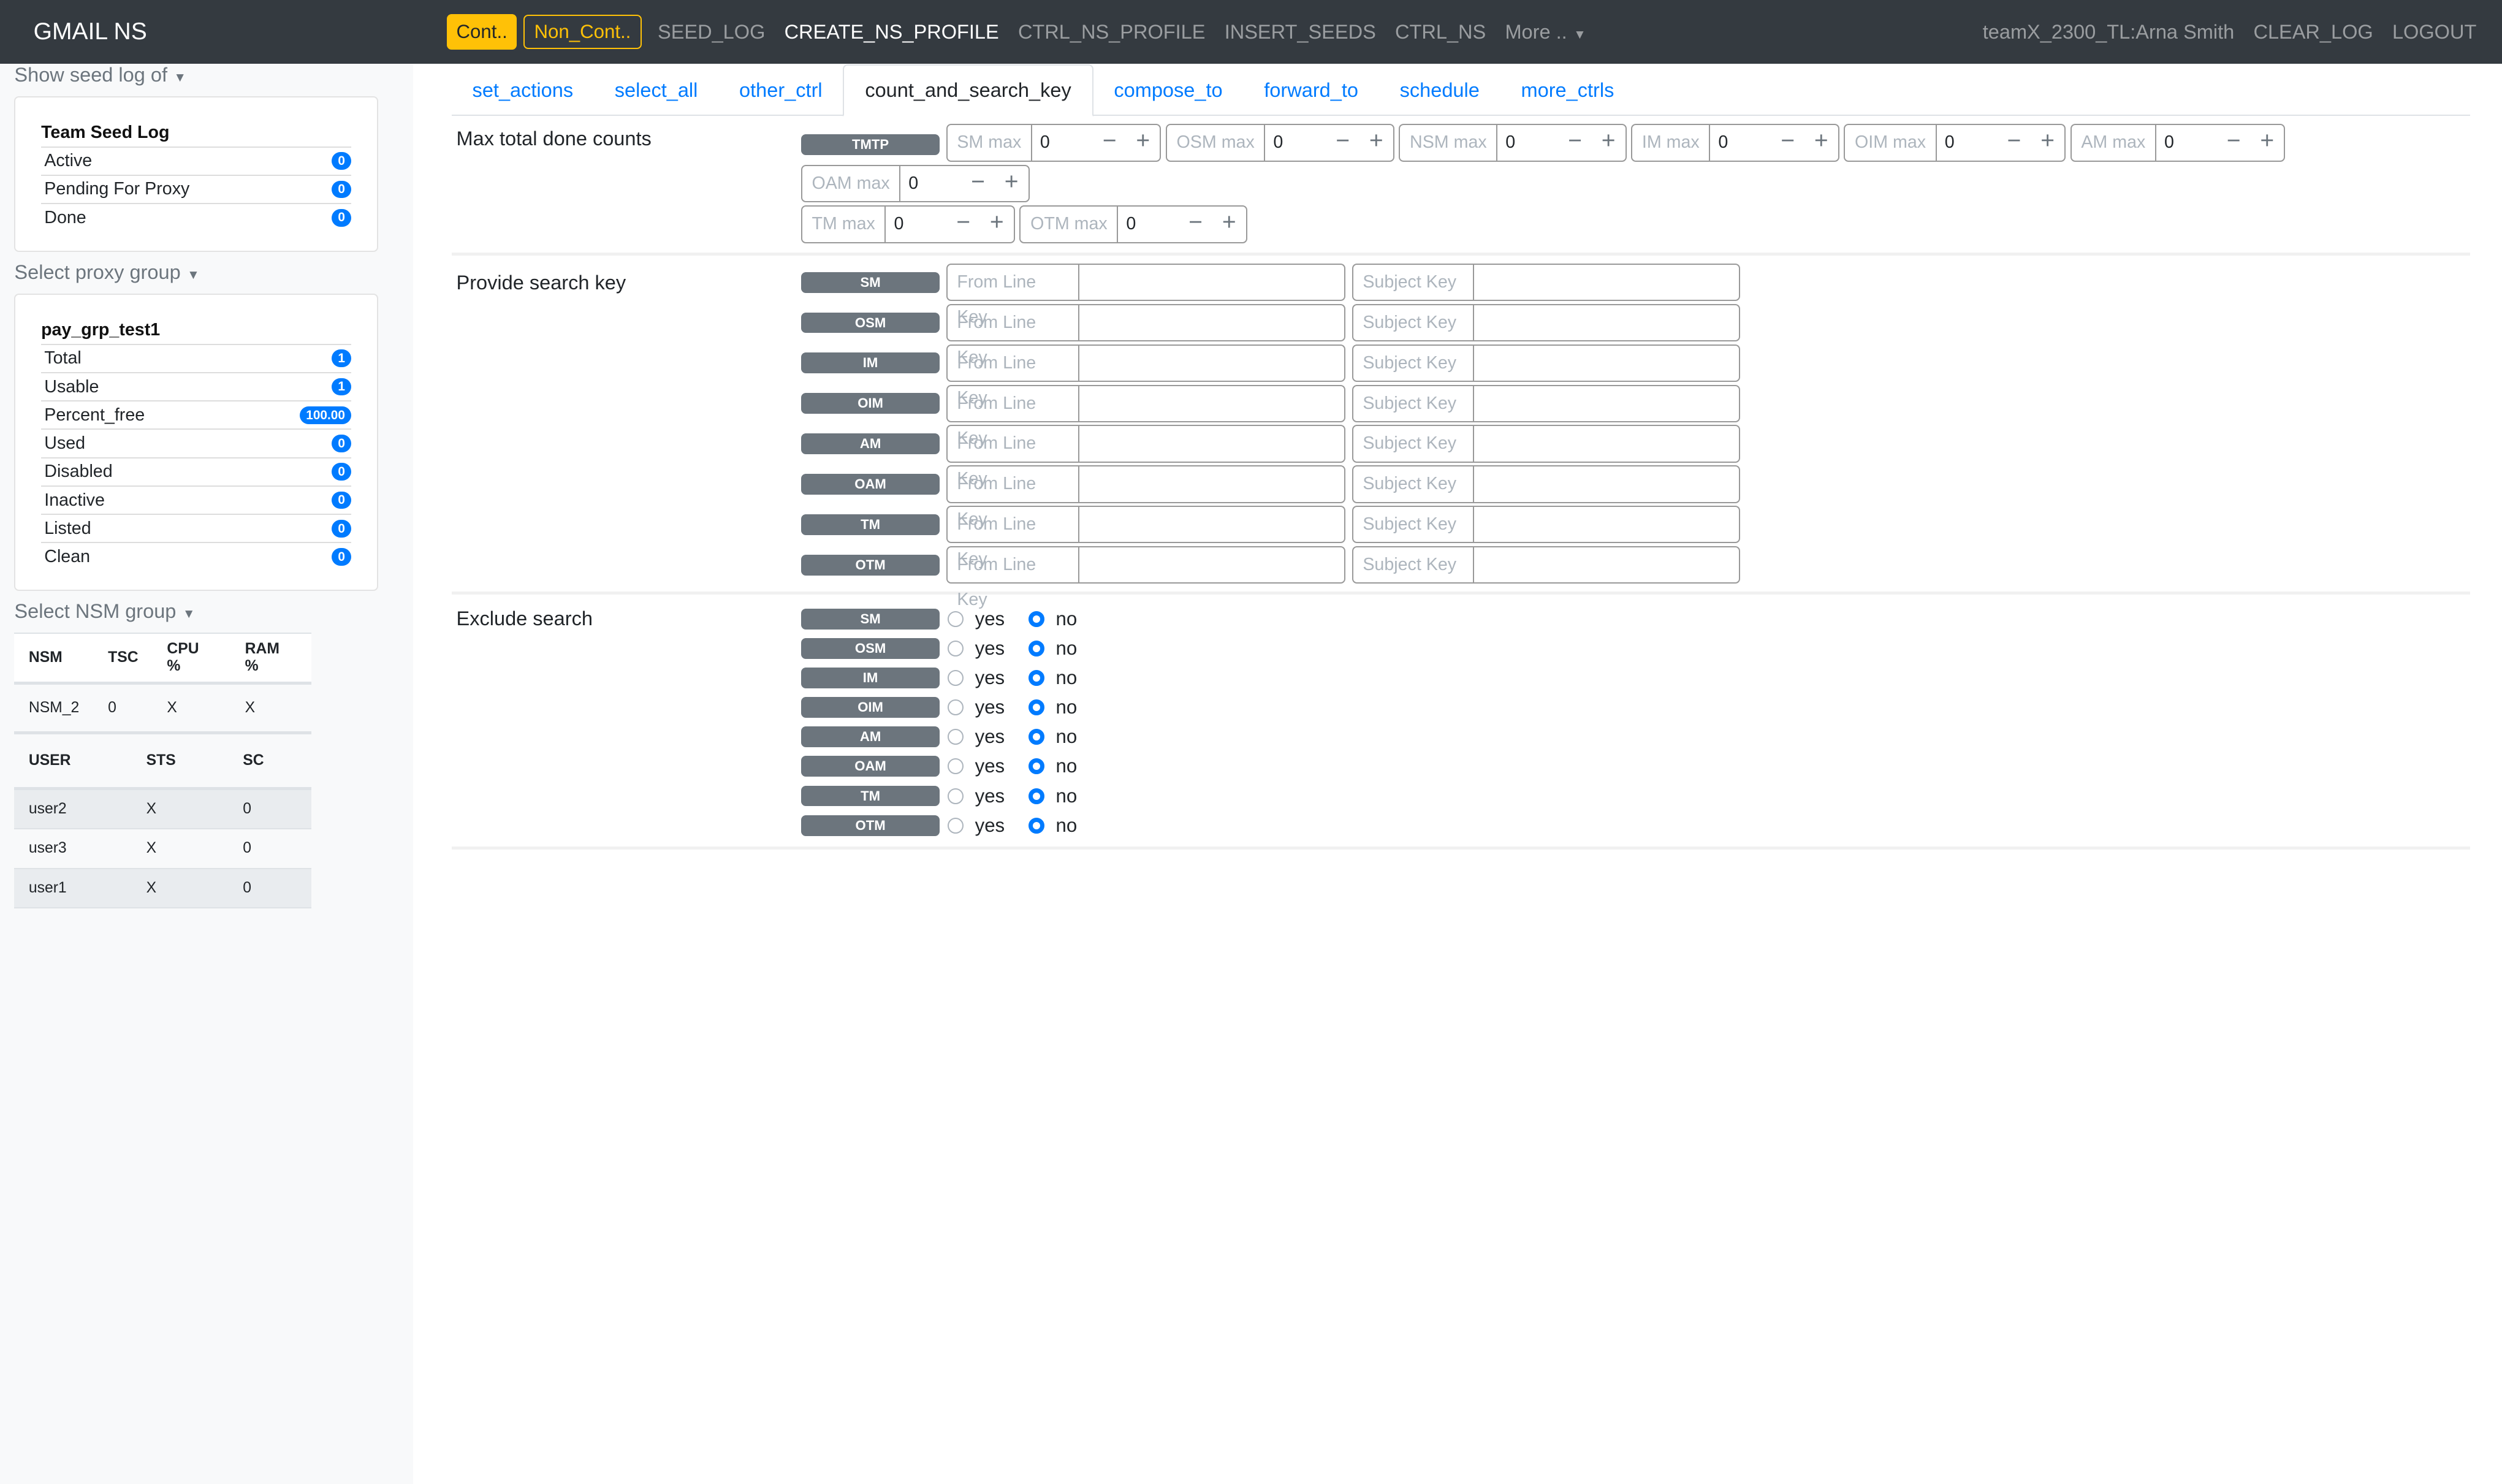 The image size is (2502, 1484). Describe the element at coordinates (123, 657) in the screenshot. I see `col-header: TSC` at that location.